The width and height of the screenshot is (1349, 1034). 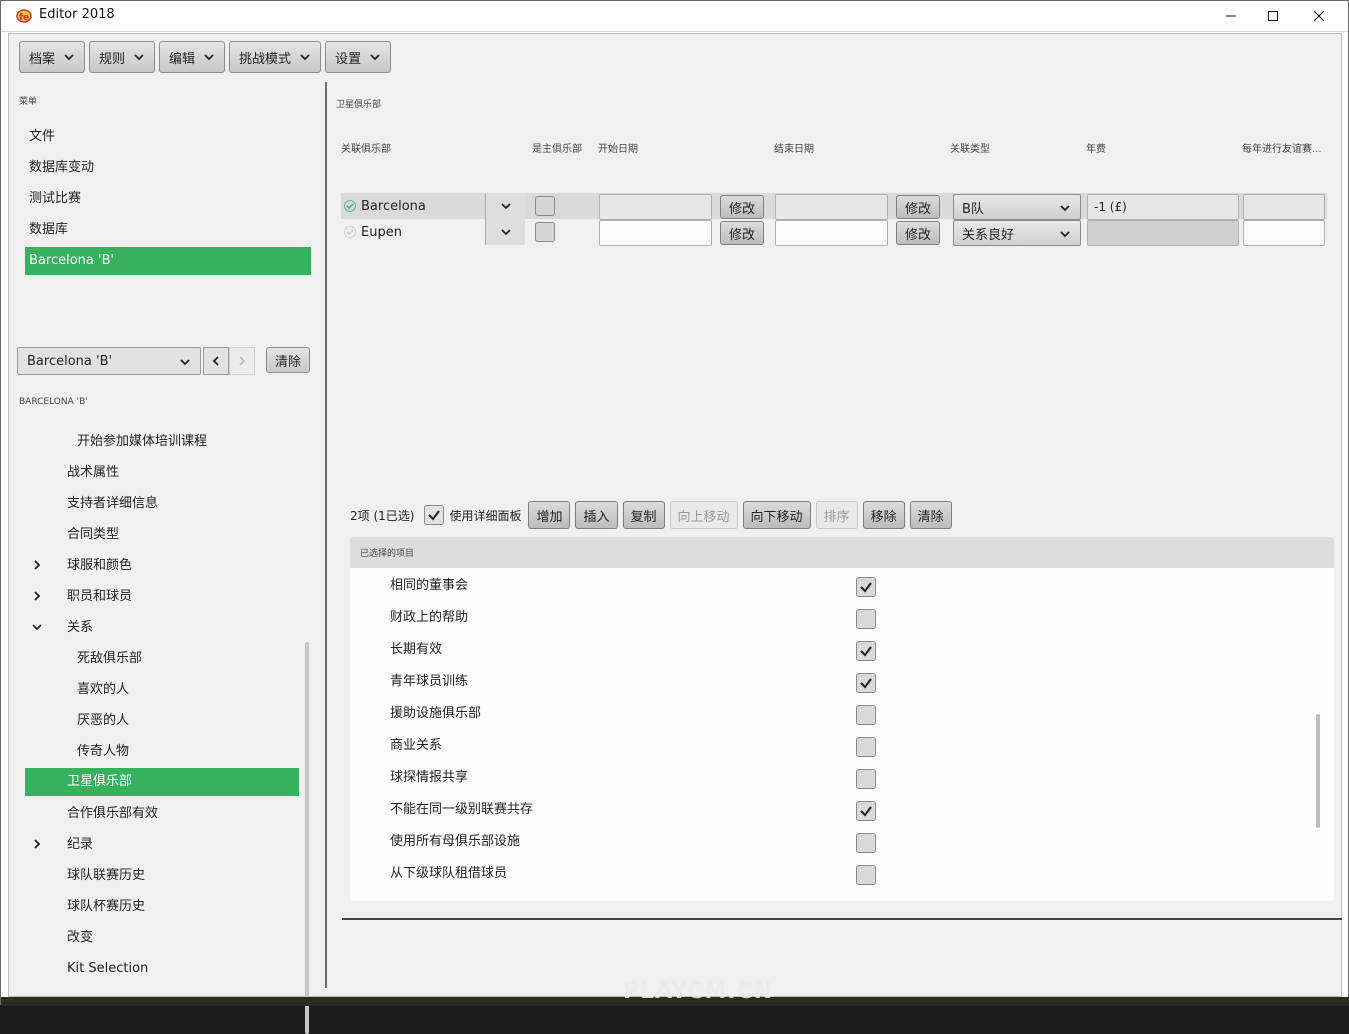 What do you see at coordinates (106, 906) in the screenshot?
I see `tree-item-label: 球队杯赛历史` at bounding box center [106, 906].